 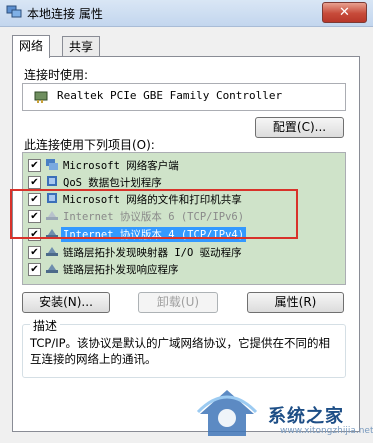 What do you see at coordinates (154, 214) in the screenshot?
I see `highlight-box` at bounding box center [154, 214].